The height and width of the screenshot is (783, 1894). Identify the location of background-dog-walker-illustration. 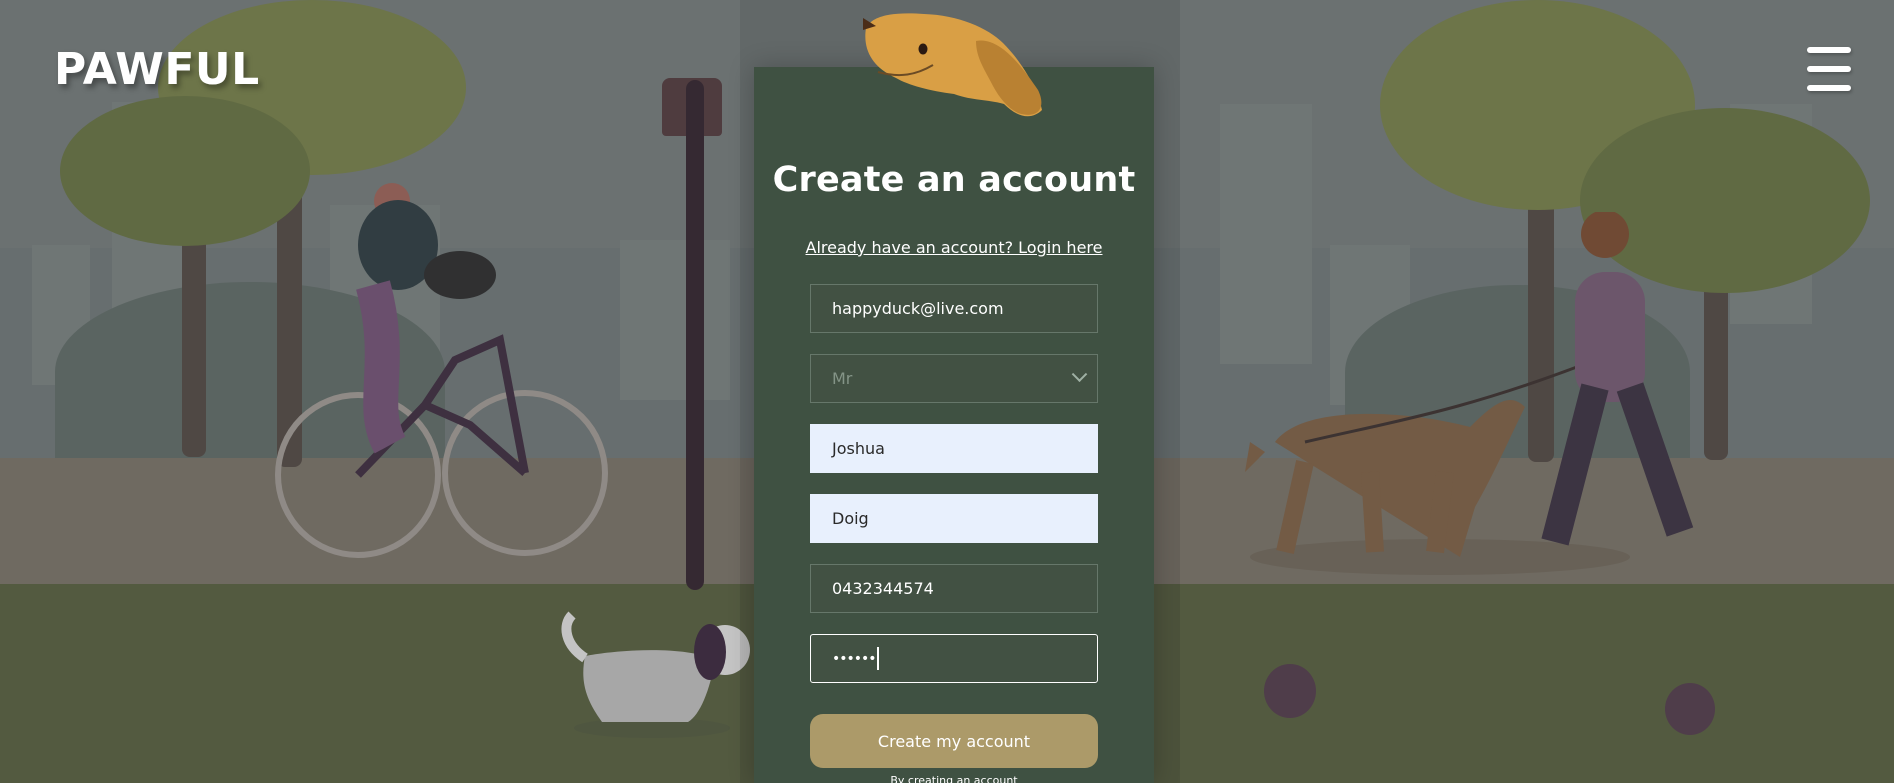
(1469, 393).